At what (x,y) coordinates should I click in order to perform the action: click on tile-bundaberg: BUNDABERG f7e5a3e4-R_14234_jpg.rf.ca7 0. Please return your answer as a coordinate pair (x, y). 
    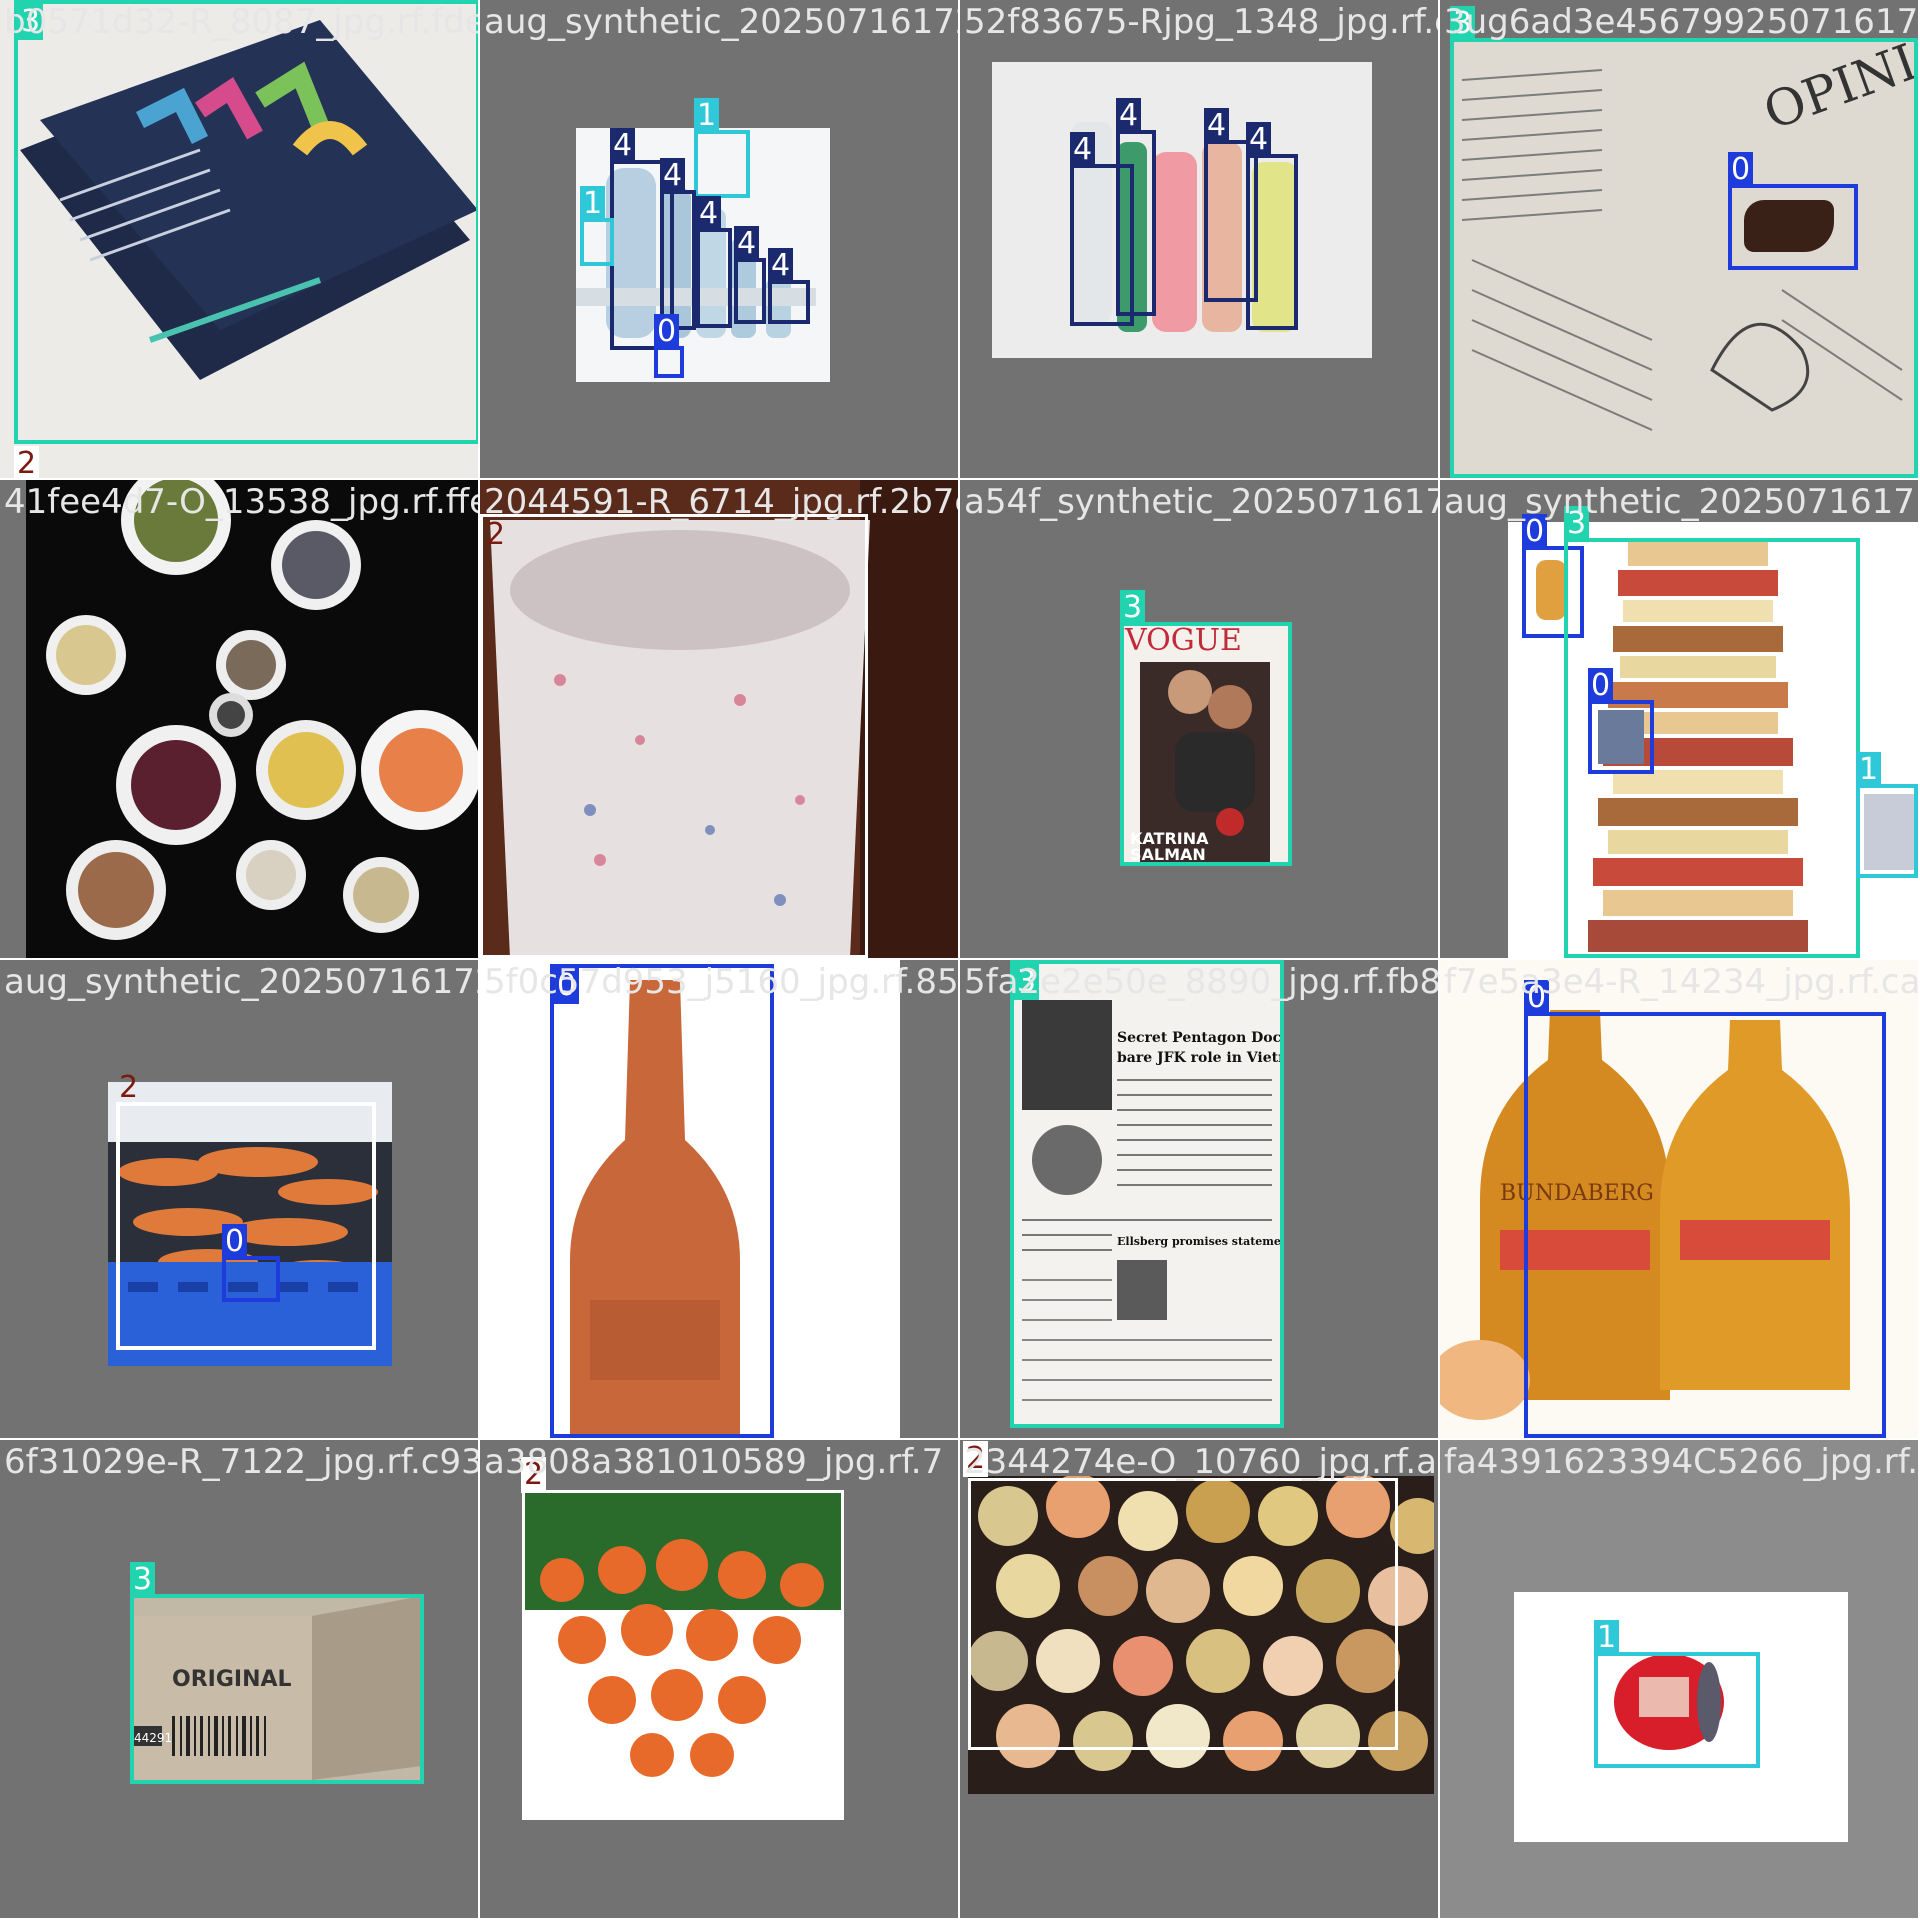
    Looking at the image, I should click on (1679, 1199).